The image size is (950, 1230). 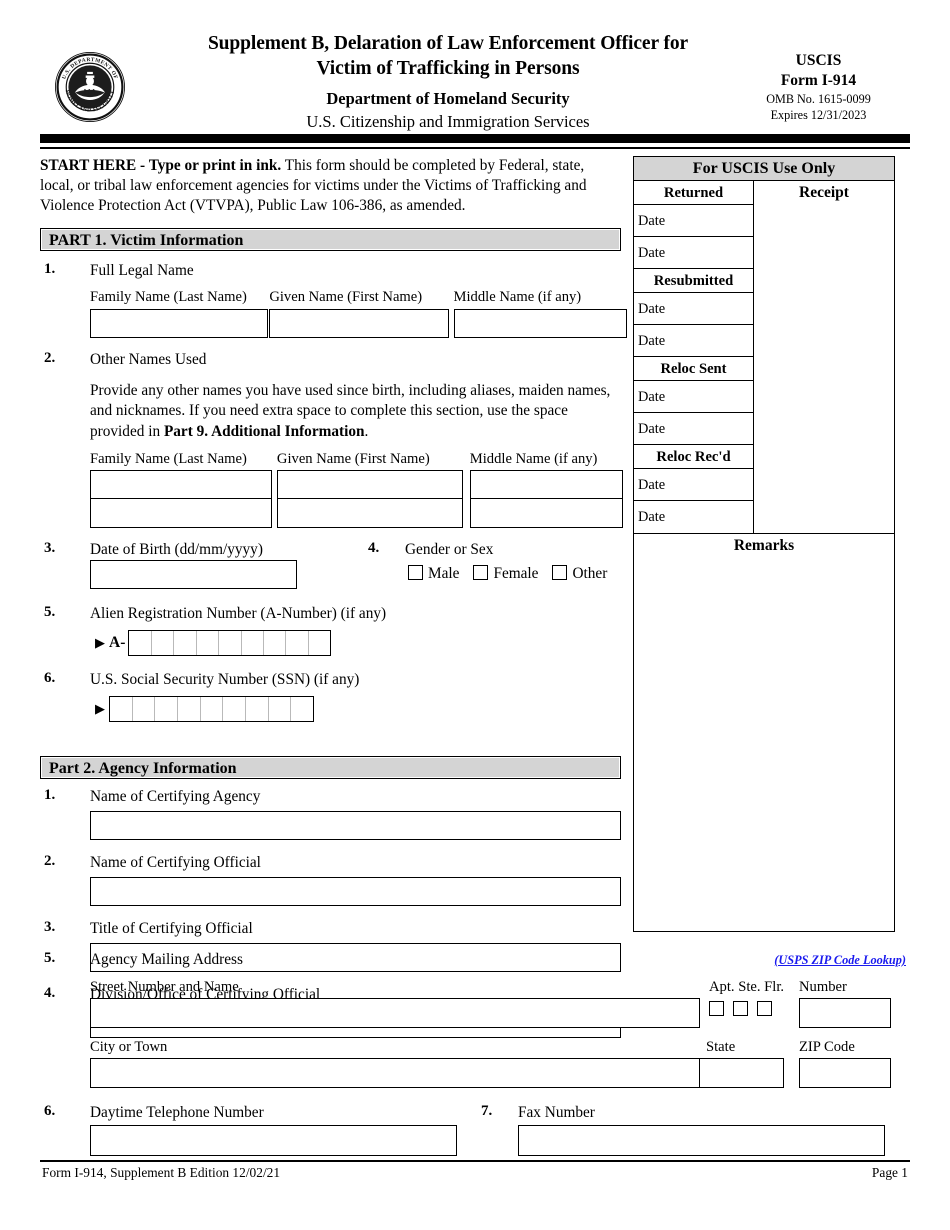 What do you see at coordinates (693, 369) in the screenshot?
I see `reloc-sent-header: Reloc Sent` at bounding box center [693, 369].